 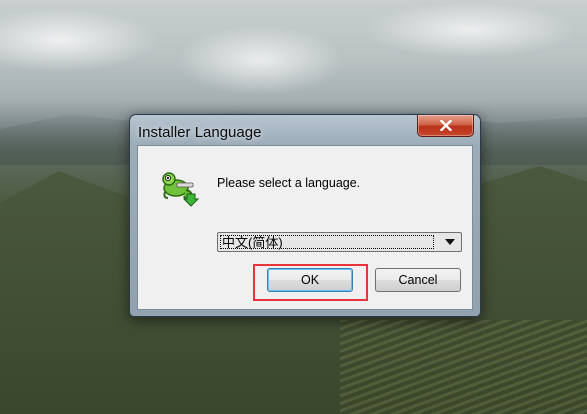 What do you see at coordinates (310, 282) in the screenshot?
I see `ok-button-highlight` at bounding box center [310, 282].